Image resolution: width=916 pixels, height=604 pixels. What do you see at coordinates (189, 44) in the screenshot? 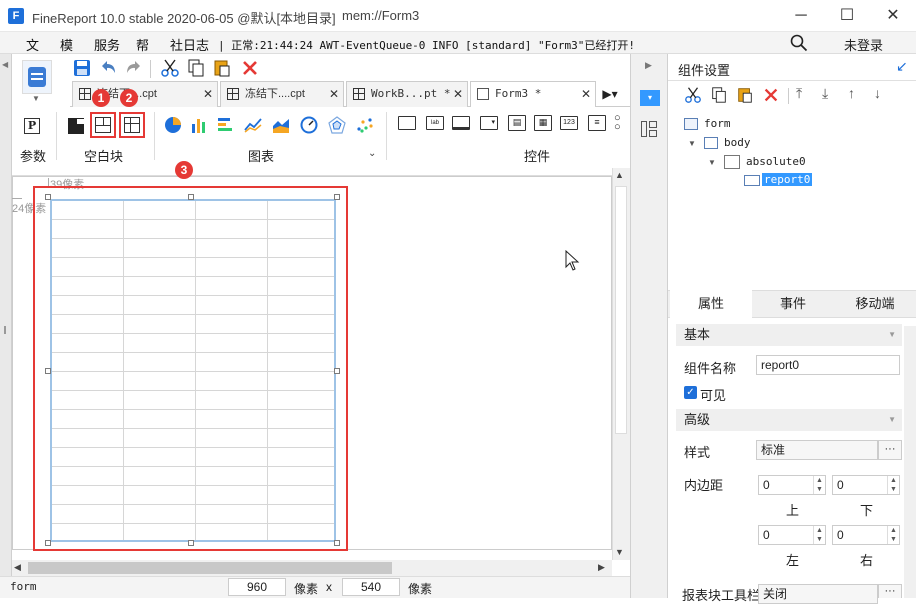
I see `menu-community-log: 社日志` at bounding box center [189, 44].